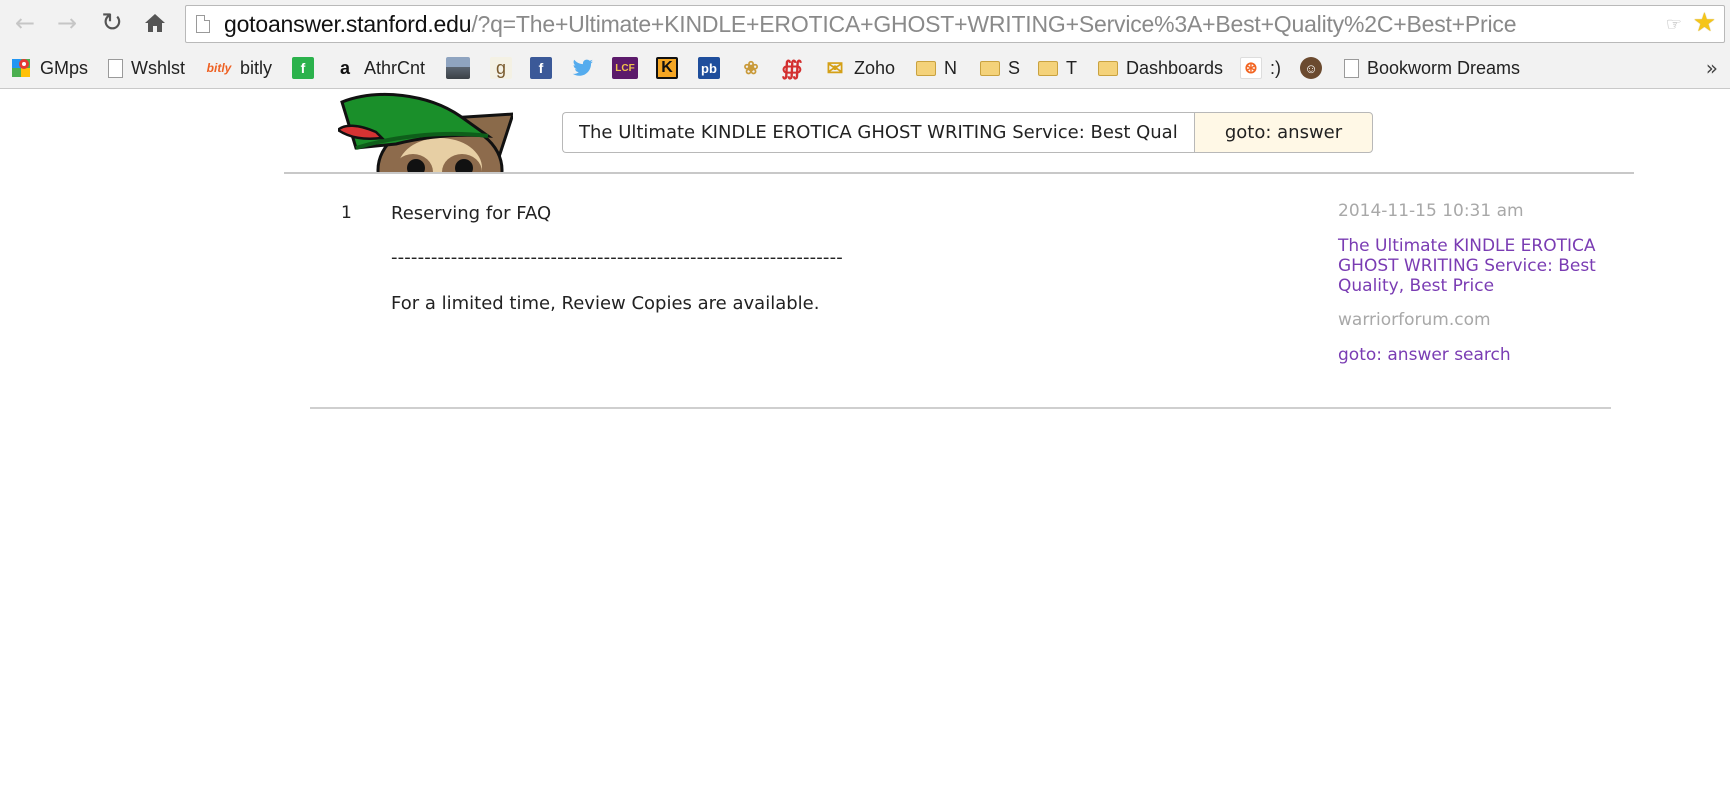 This screenshot has height=787, width=1730. Describe the element at coordinates (471, 213) in the screenshot. I see `result-title: Reserving for FAQ` at that location.